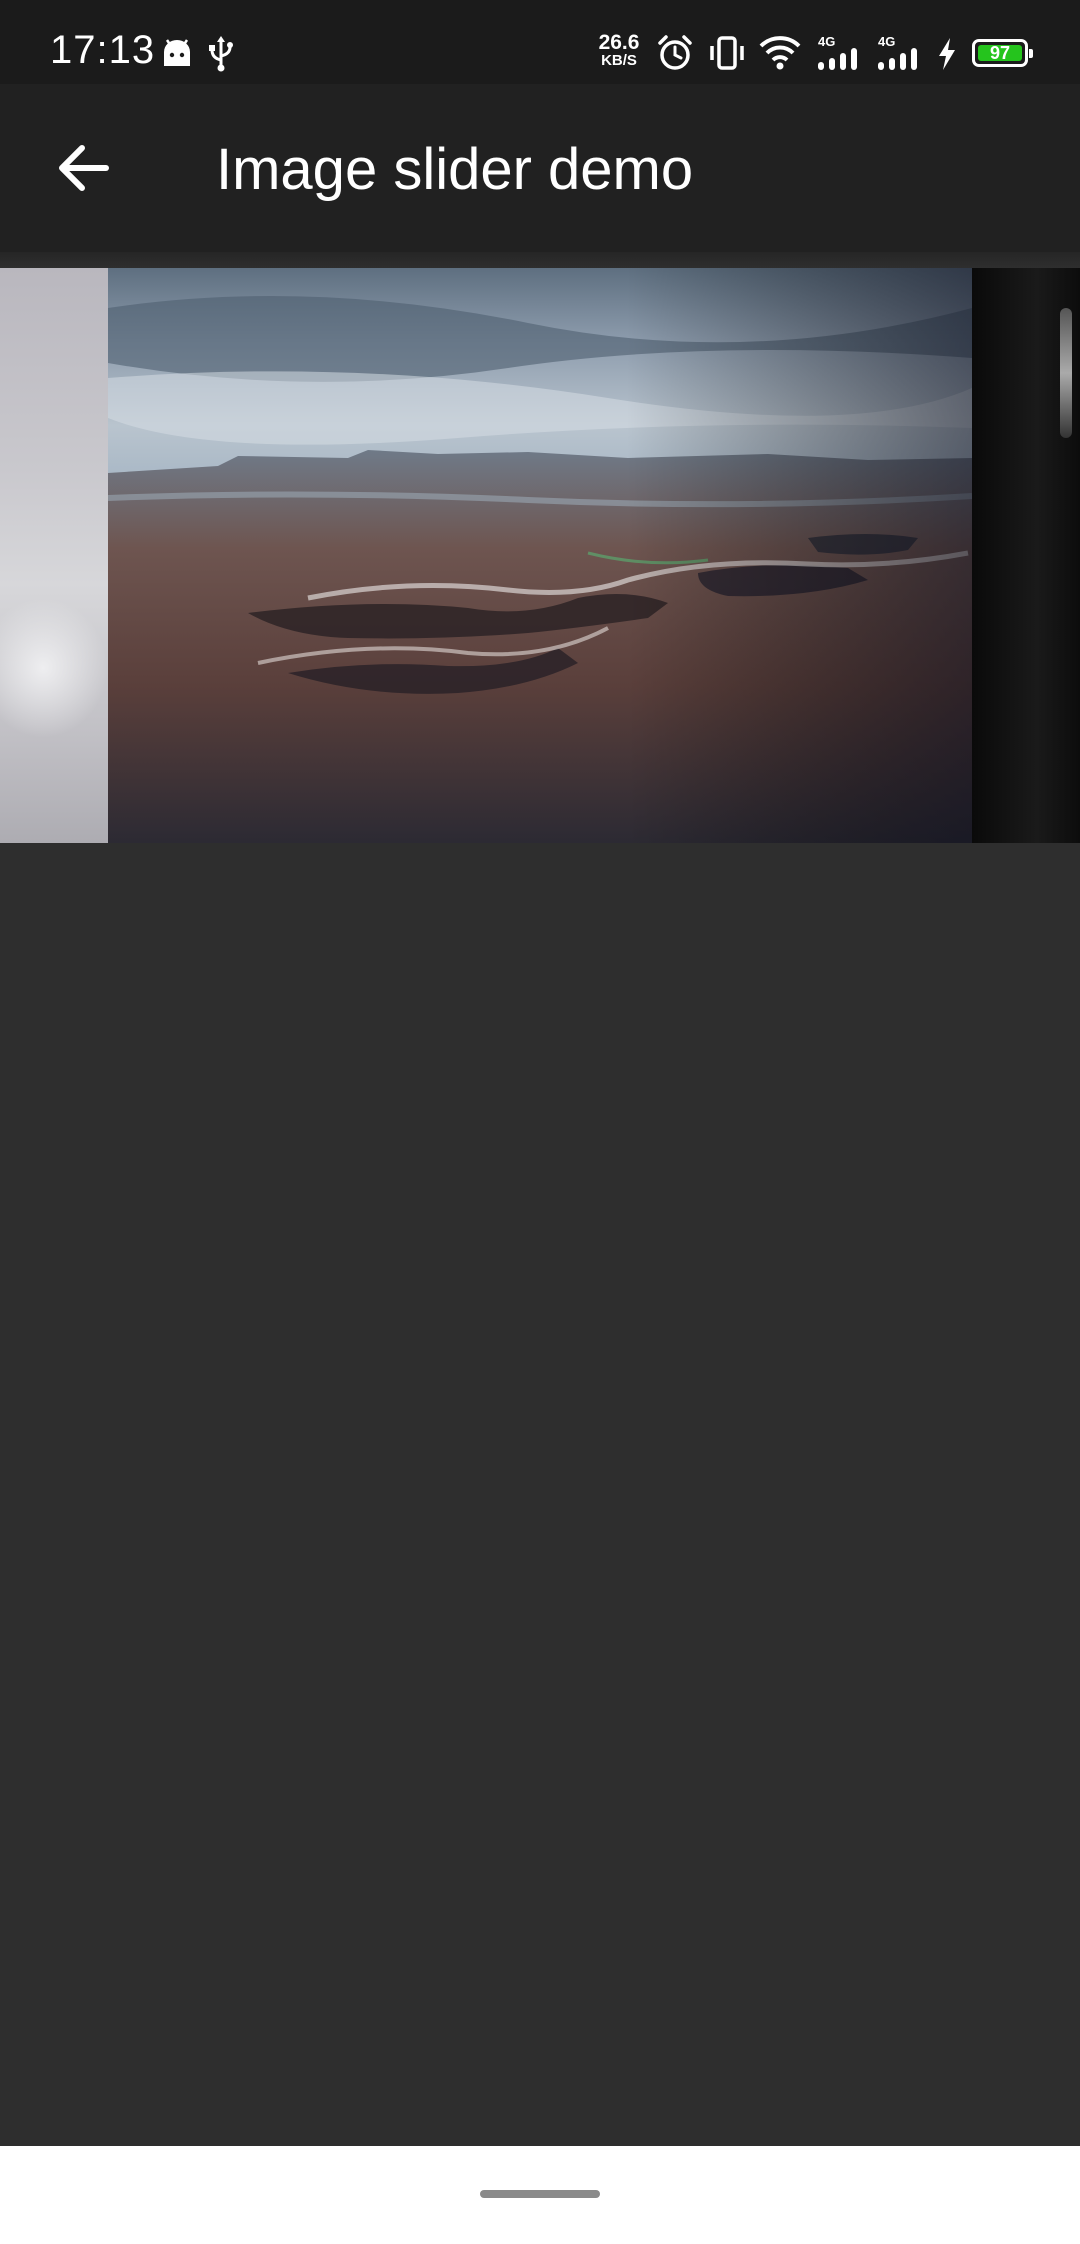 The image size is (1080, 2244). I want to click on battery-tip, so click(1031, 53).